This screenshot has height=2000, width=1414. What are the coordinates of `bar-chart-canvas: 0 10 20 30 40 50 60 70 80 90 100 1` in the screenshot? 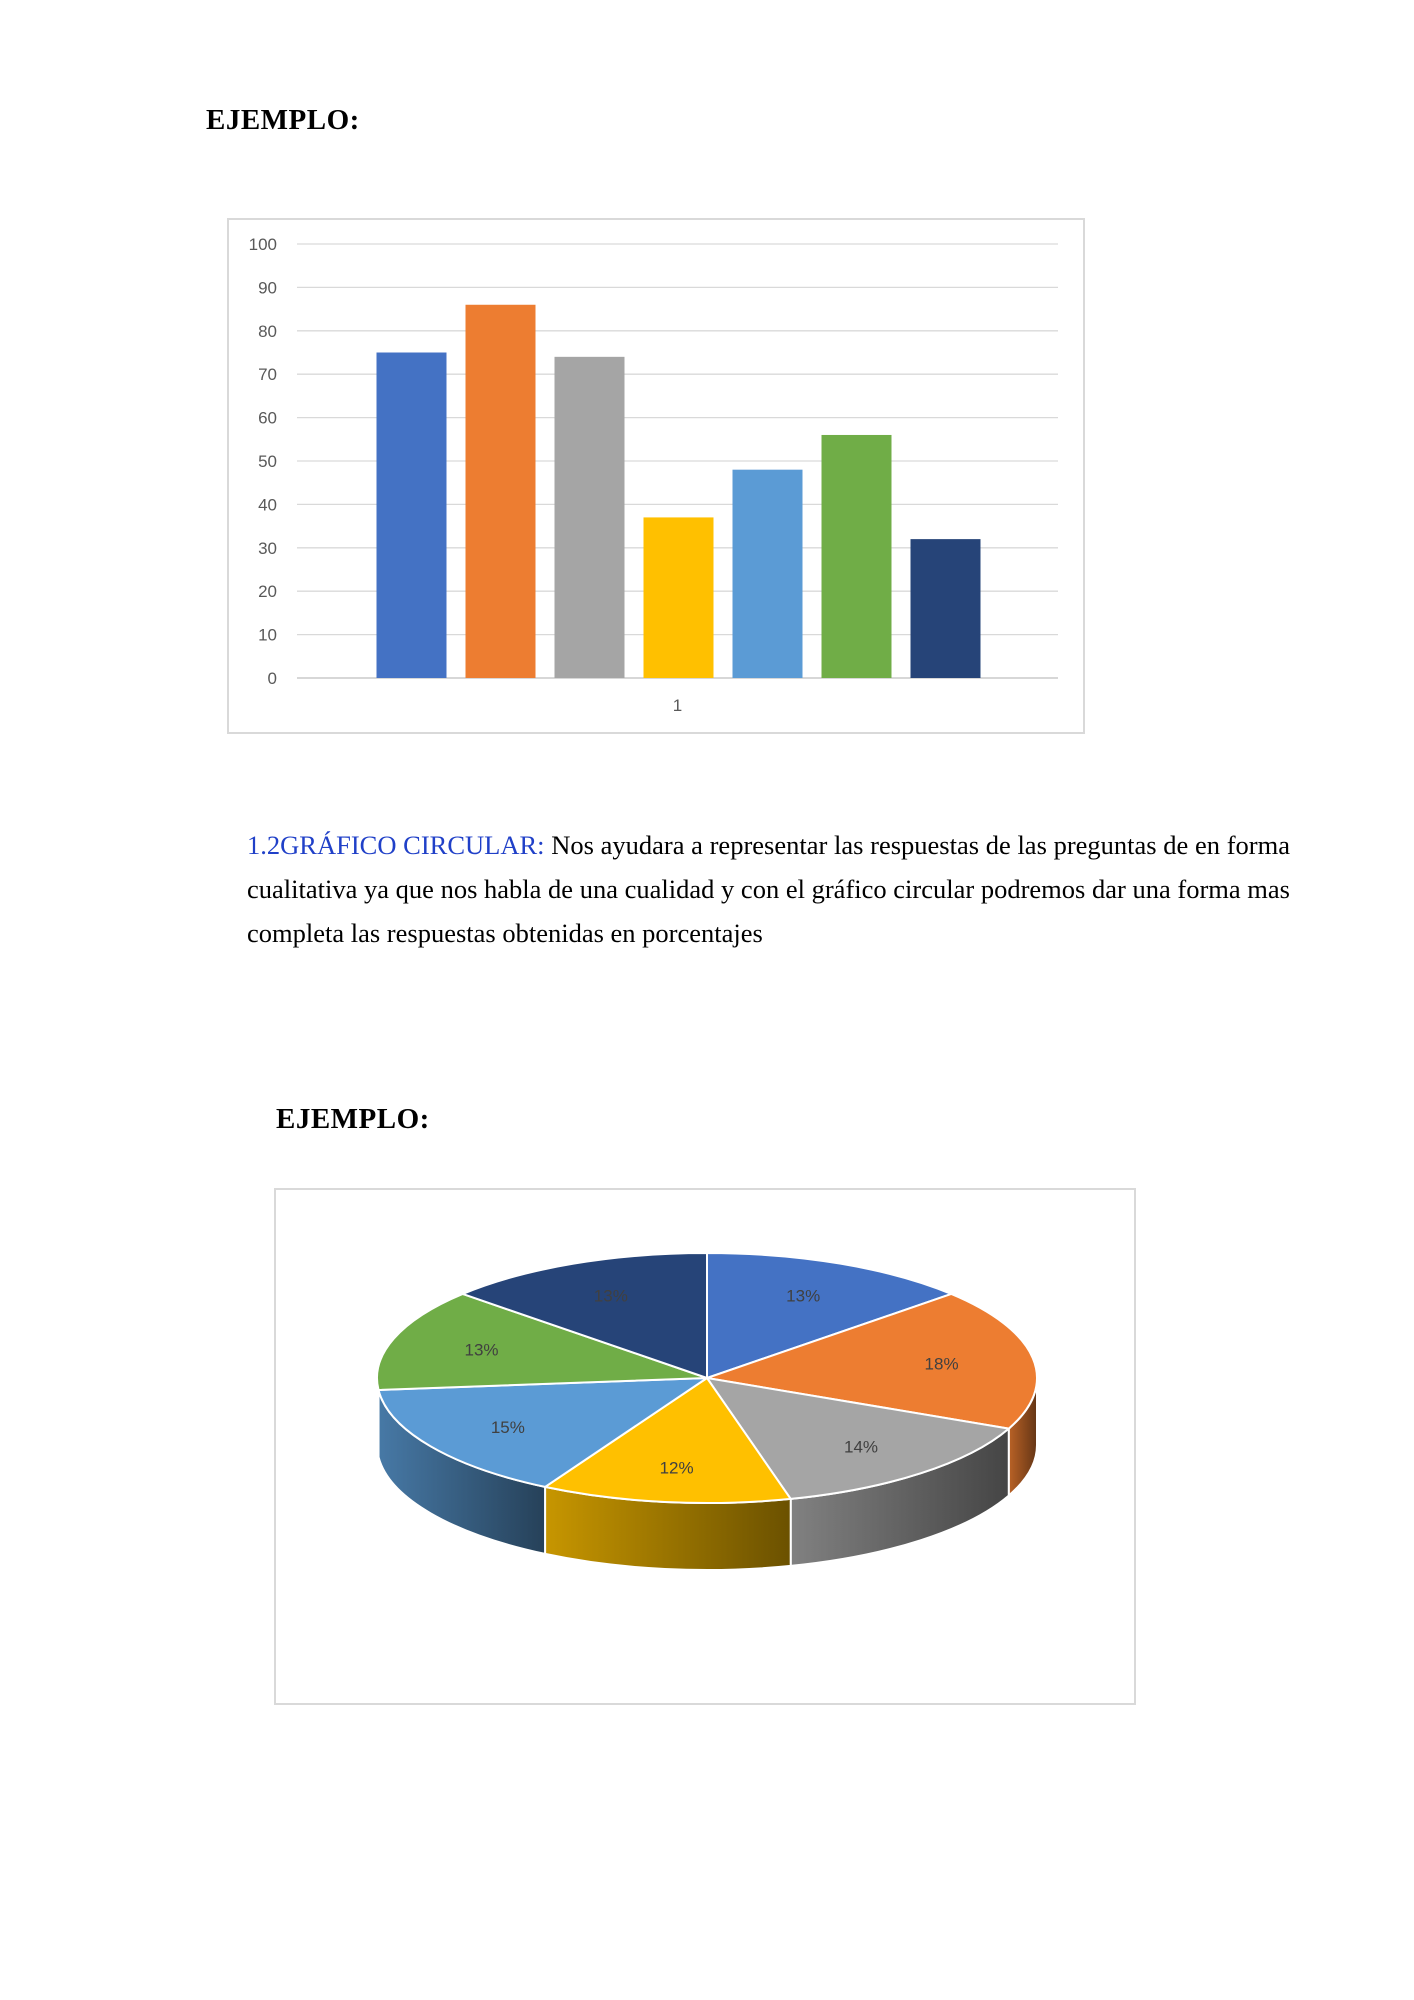 It's located at (653, 475).